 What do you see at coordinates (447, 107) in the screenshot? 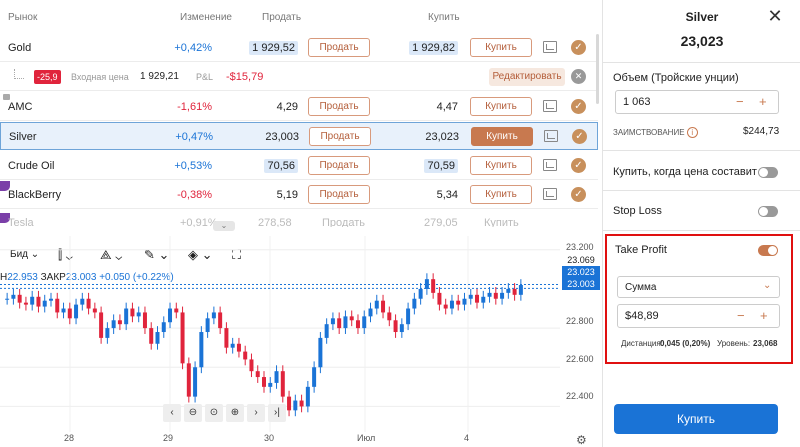
I see `buy-price: 4,47` at bounding box center [447, 107].